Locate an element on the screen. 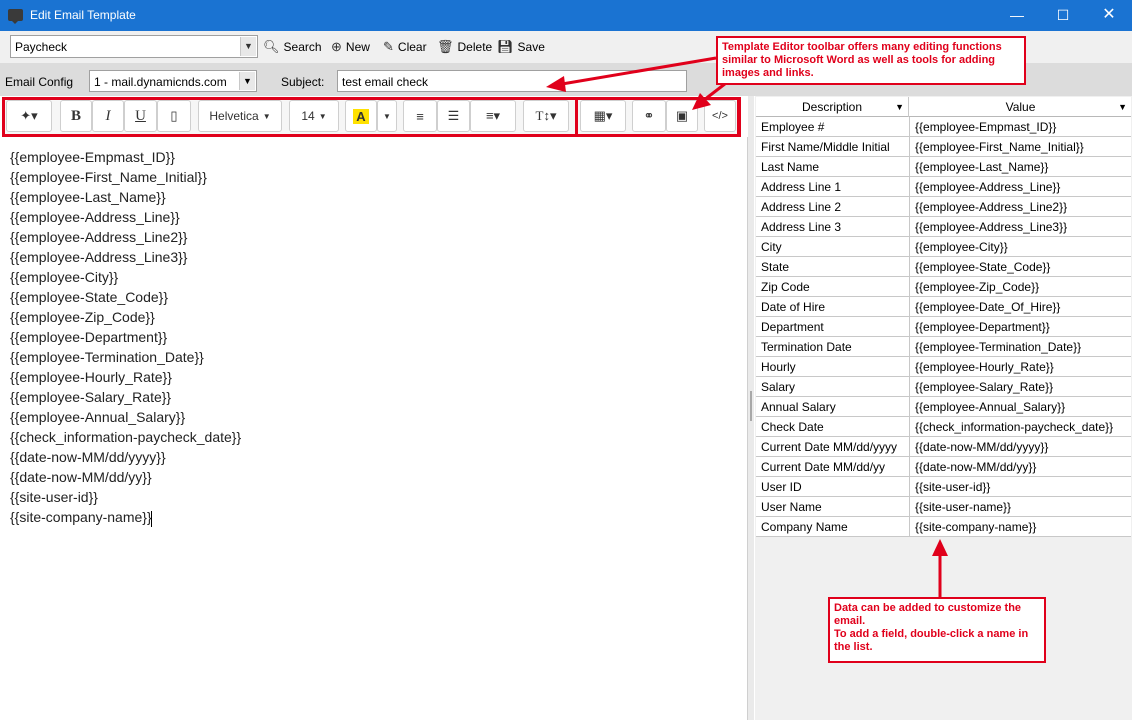 This screenshot has width=1132, height=720. search-icon: 🔍︎ is located at coordinates (271, 46).